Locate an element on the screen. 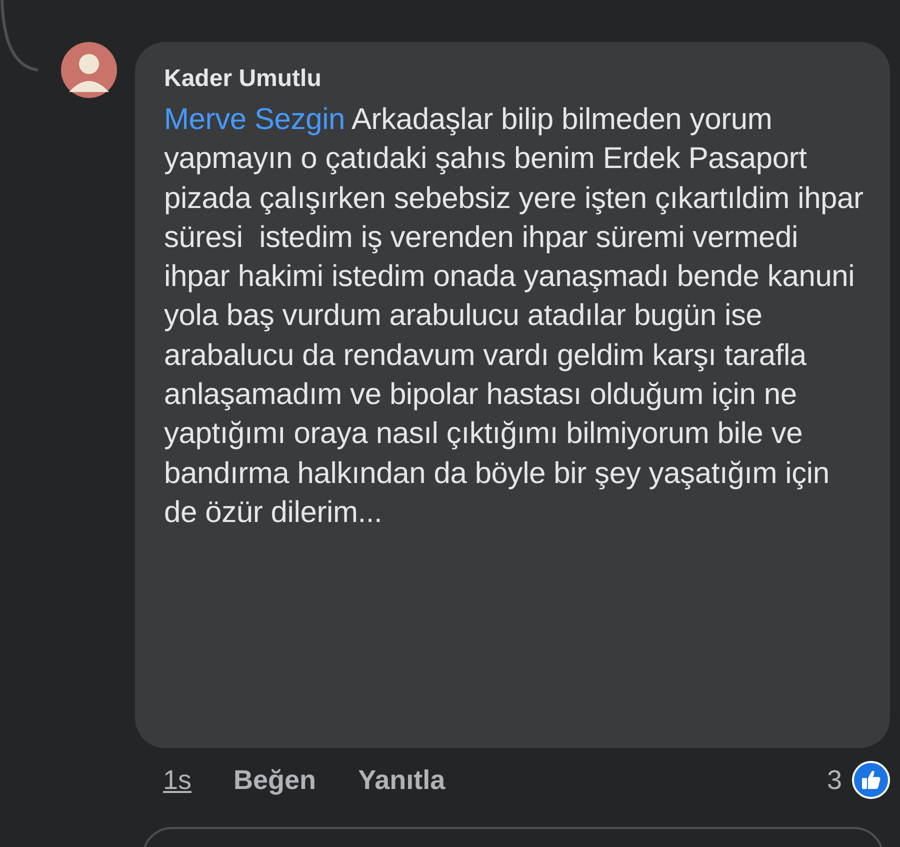 This screenshot has width=900, height=847. like-icon is located at coordinates (871, 780).